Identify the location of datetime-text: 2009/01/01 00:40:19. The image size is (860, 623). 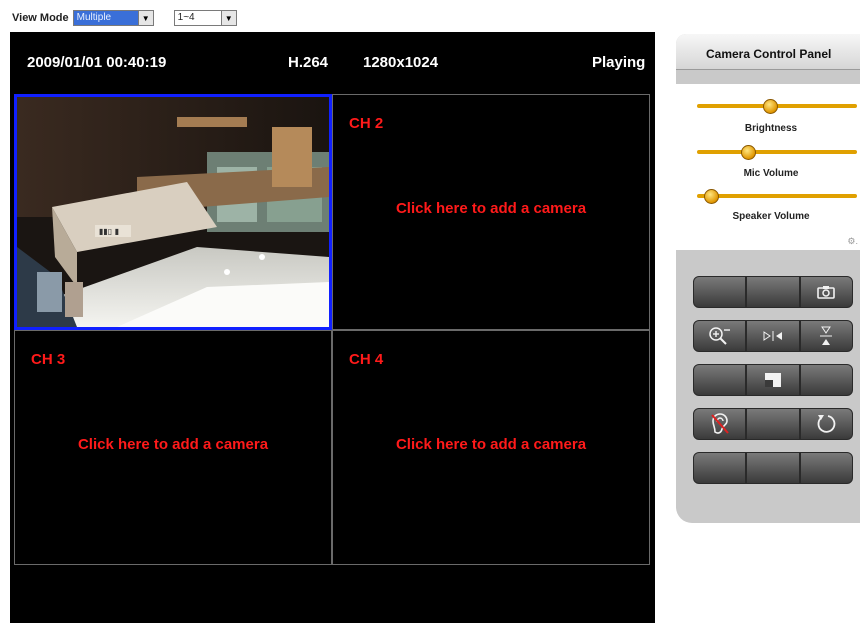
(97, 62).